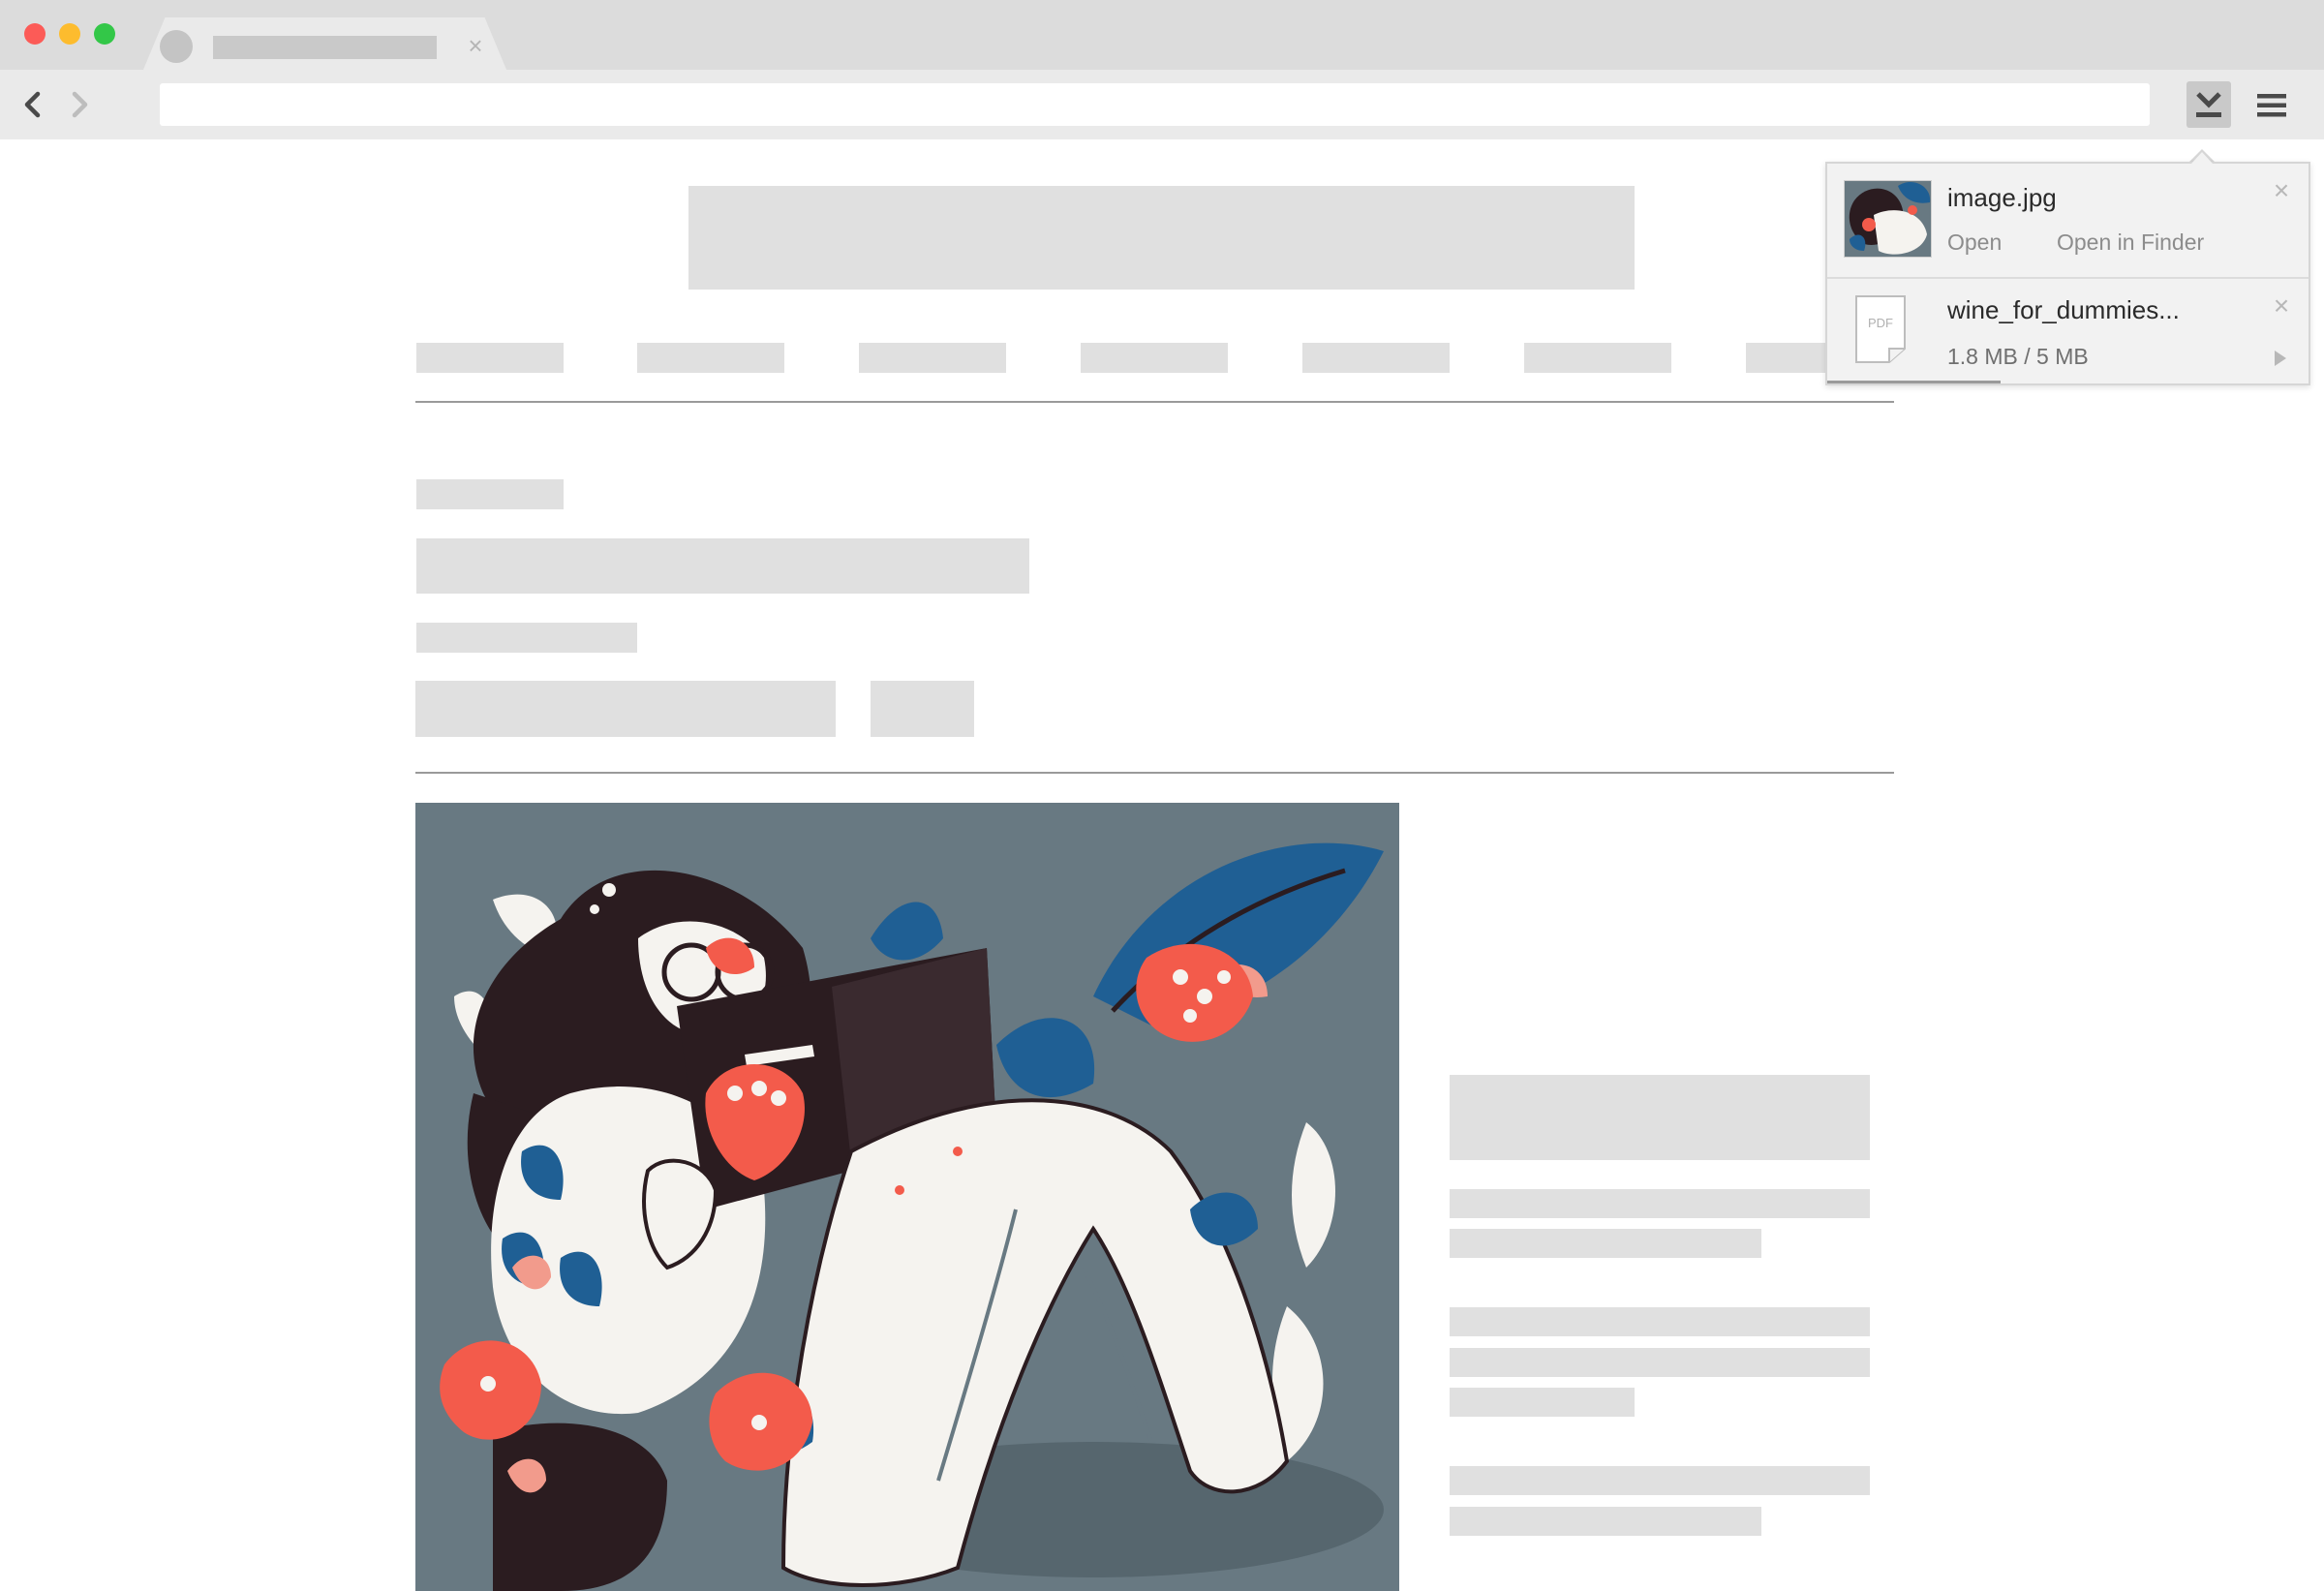  What do you see at coordinates (1914, 382) in the screenshot?
I see `download-progress-fill` at bounding box center [1914, 382].